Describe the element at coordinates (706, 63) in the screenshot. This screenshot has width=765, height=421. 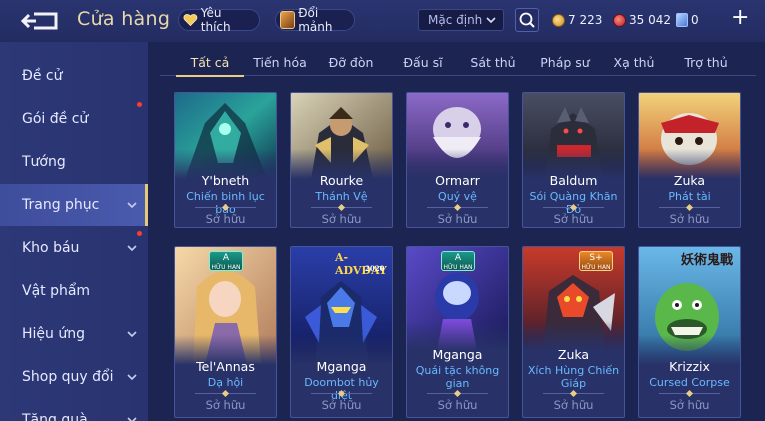
I see `tab-support: Trợ thủ` at that location.